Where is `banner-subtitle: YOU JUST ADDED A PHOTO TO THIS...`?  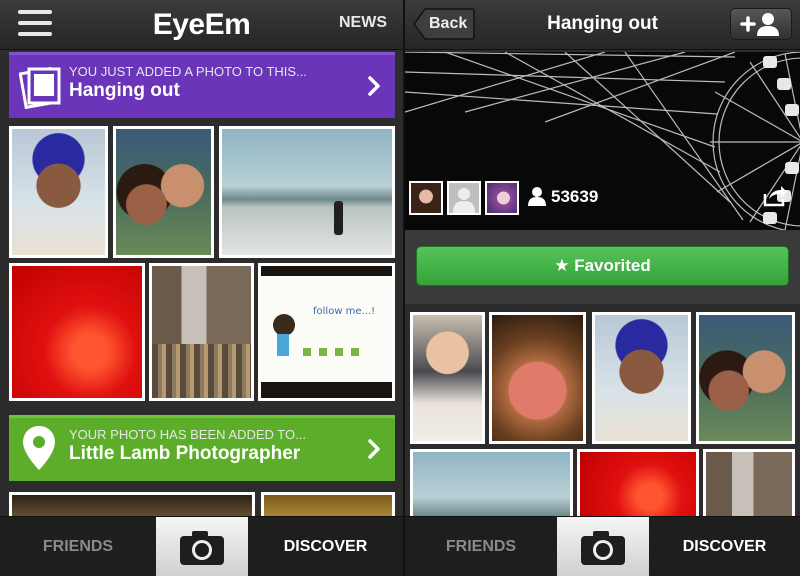
banner-subtitle: YOU JUST ADDED A PHOTO TO THIS... is located at coordinates (188, 71).